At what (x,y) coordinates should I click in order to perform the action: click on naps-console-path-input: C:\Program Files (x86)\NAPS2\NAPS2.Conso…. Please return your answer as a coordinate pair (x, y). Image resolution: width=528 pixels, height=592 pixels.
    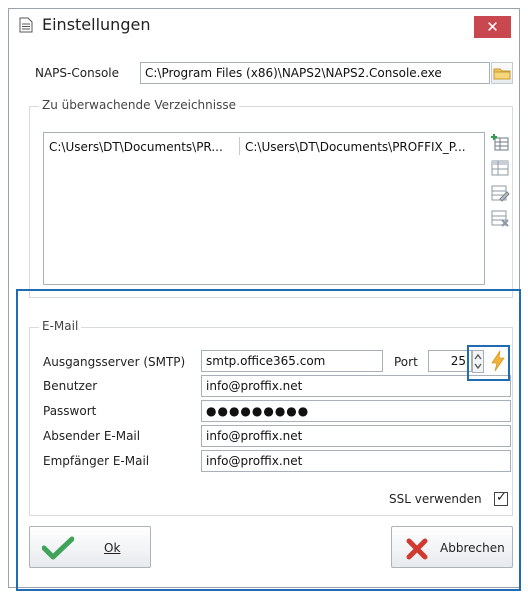
    Looking at the image, I should click on (315, 73).